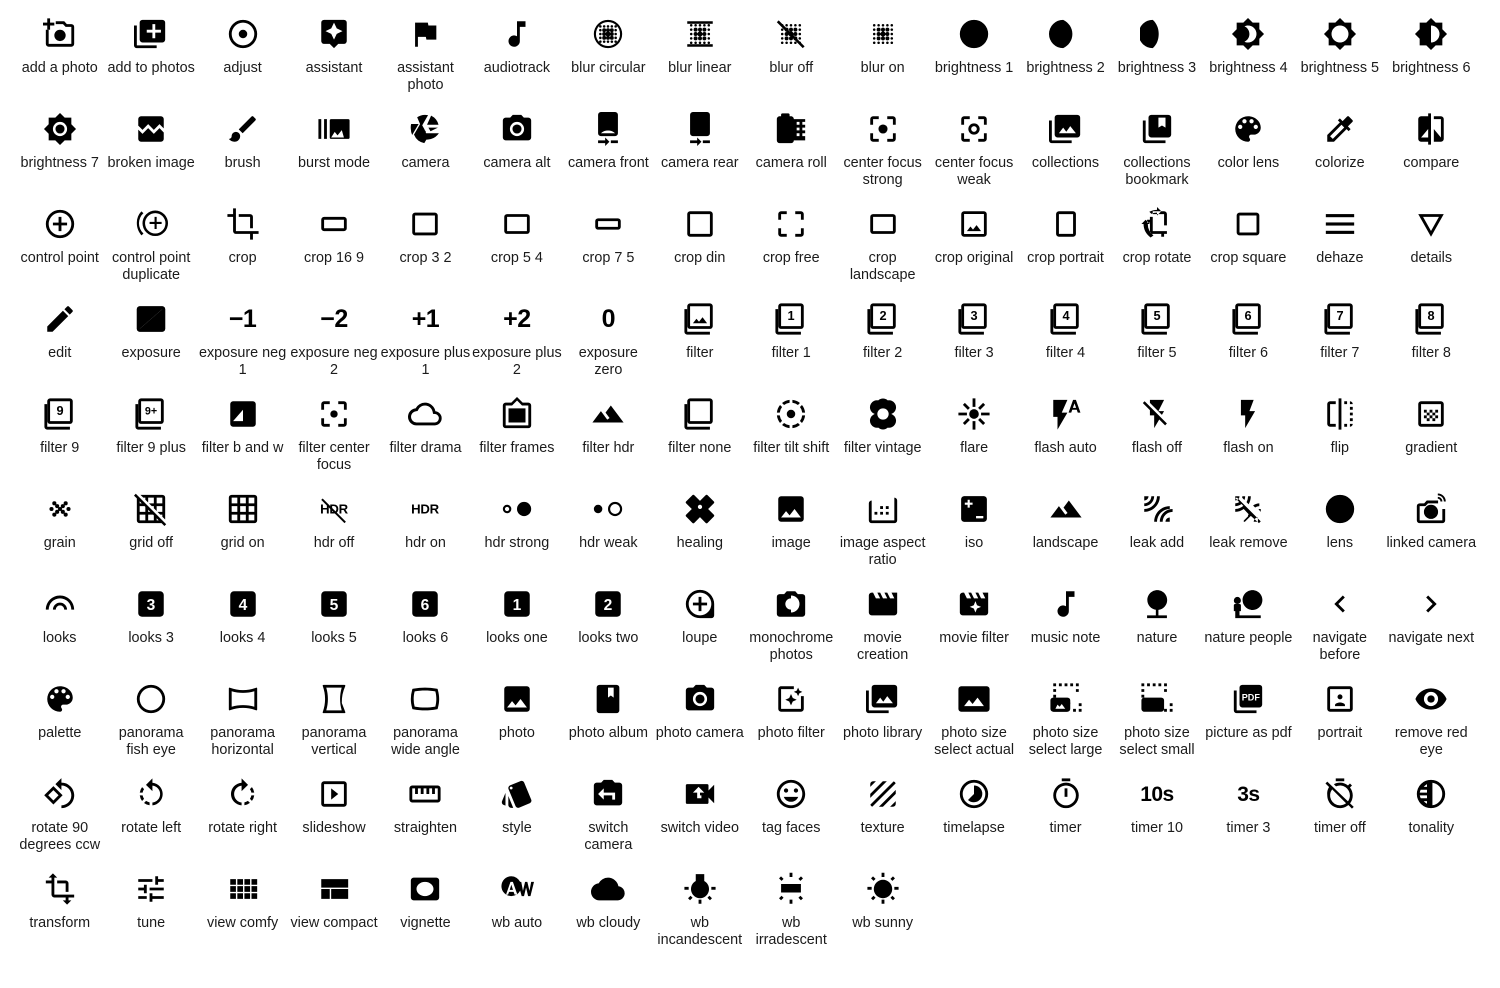 The width and height of the screenshot is (1500, 988). Describe the element at coordinates (516, 439) in the screenshot. I see `icon-cell: filter frames` at that location.